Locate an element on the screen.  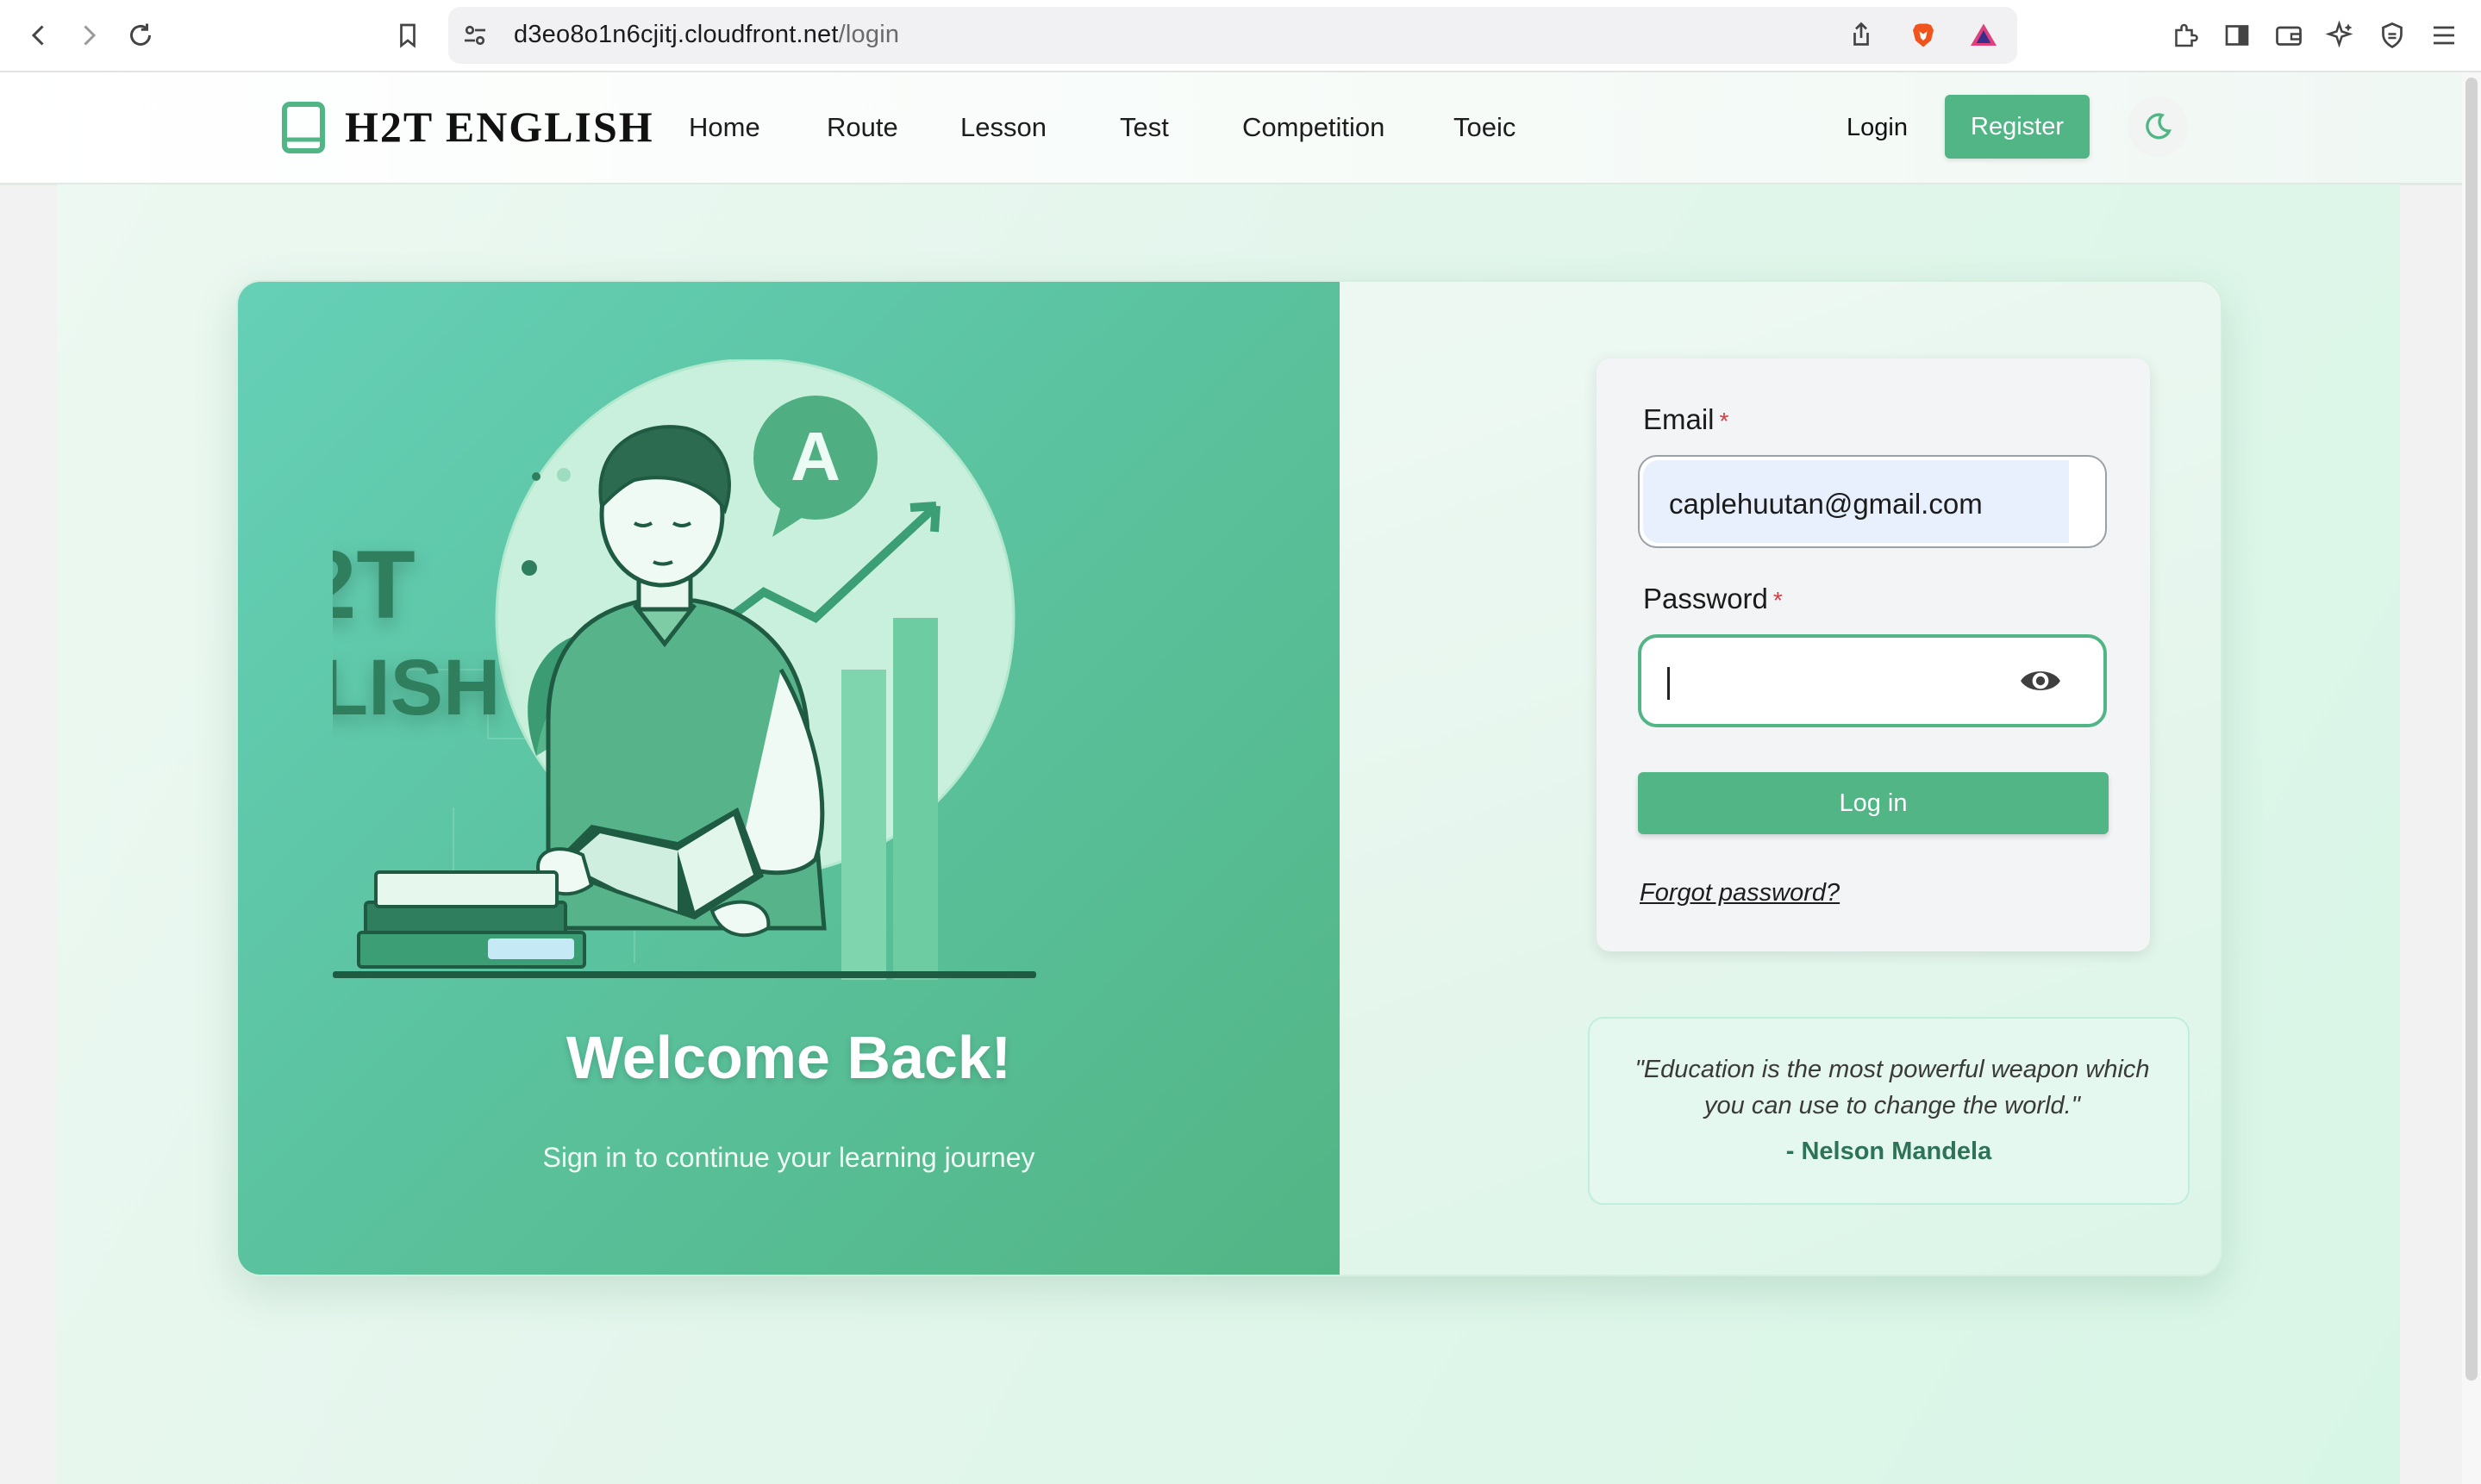
back-arrow-icon is located at coordinates (39, 35).